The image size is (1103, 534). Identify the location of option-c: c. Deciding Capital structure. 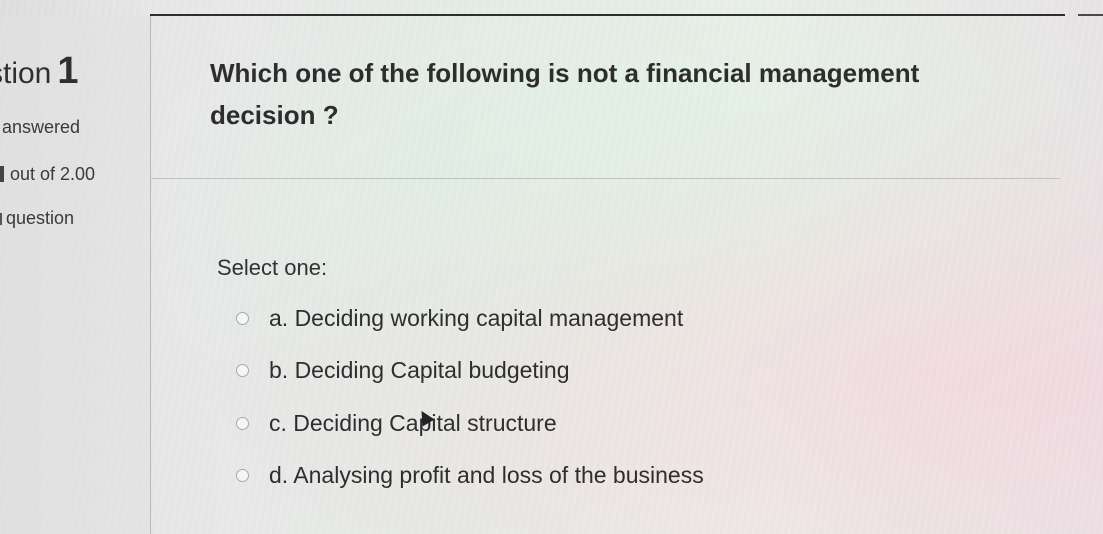
(396, 423).